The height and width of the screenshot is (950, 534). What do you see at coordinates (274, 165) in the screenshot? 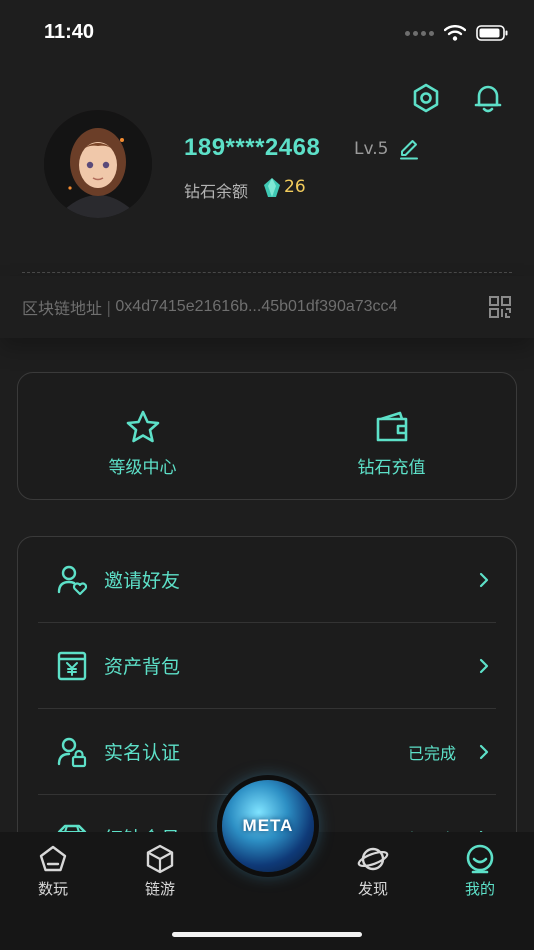
I see `profile-header: 189****2468 Lv.5 钻石余额 26` at bounding box center [274, 165].